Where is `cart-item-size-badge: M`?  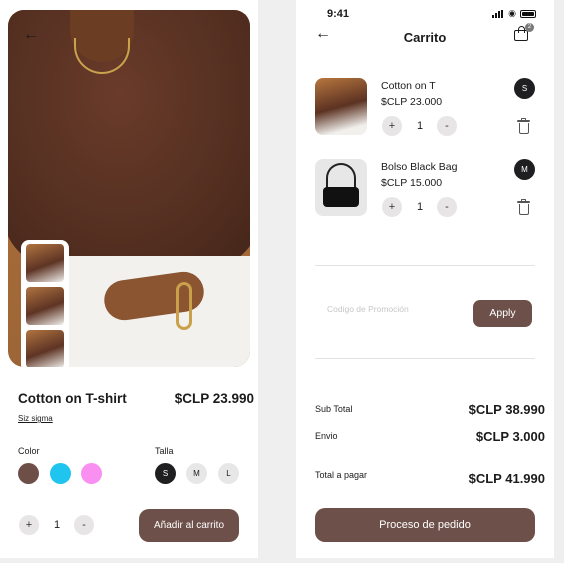
cart-item-size-badge: M is located at coordinates (524, 169).